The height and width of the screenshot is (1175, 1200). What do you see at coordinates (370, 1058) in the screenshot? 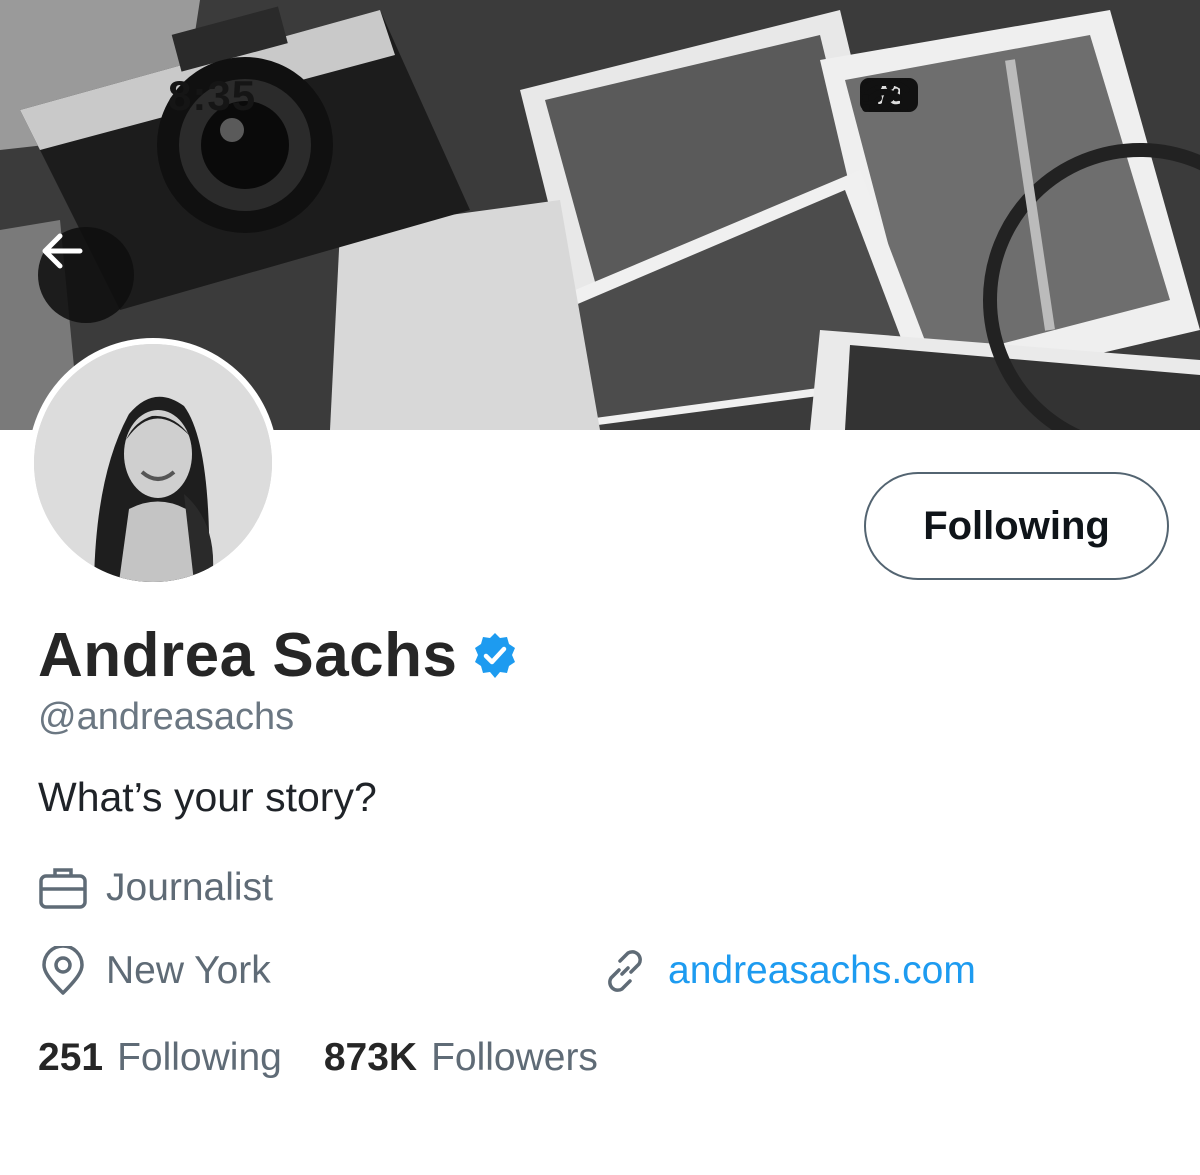
I see `followers-count: 873K` at bounding box center [370, 1058].